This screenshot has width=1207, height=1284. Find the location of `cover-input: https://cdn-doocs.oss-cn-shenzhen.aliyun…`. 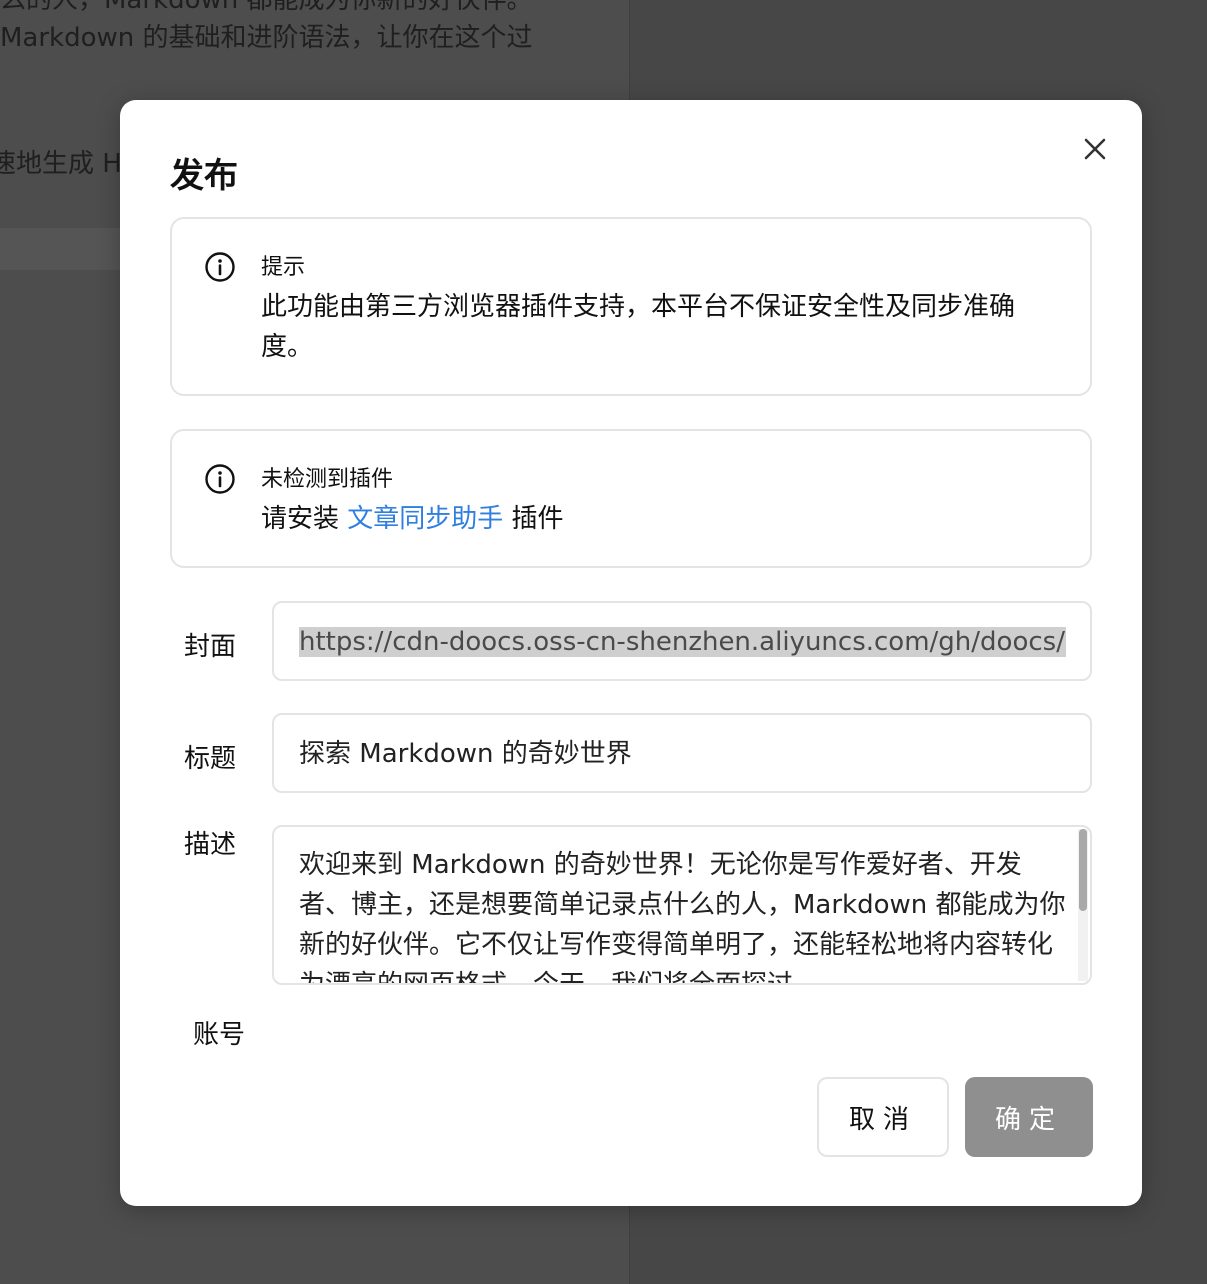

cover-input: https://cdn-doocs.oss-cn-shenzhen.aliyun… is located at coordinates (682, 641).